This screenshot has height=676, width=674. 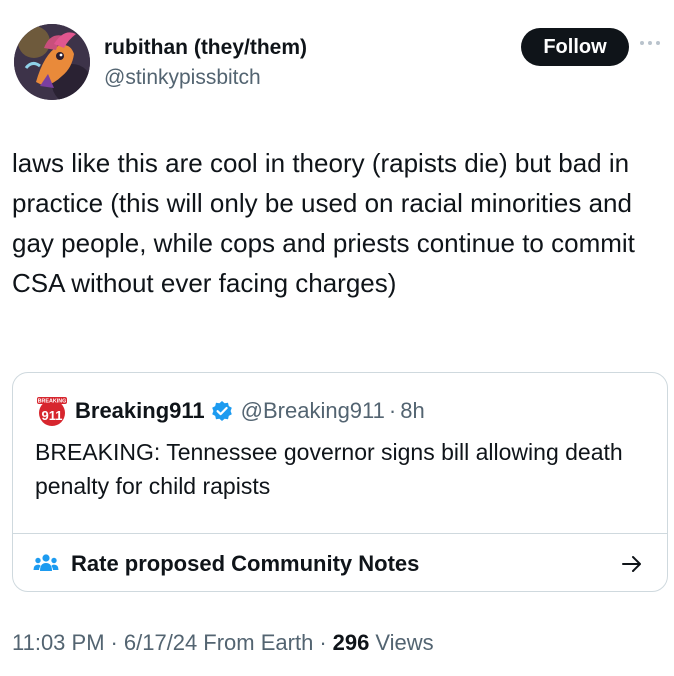 What do you see at coordinates (222, 411) in the screenshot?
I see `verified-badge-icon` at bounding box center [222, 411].